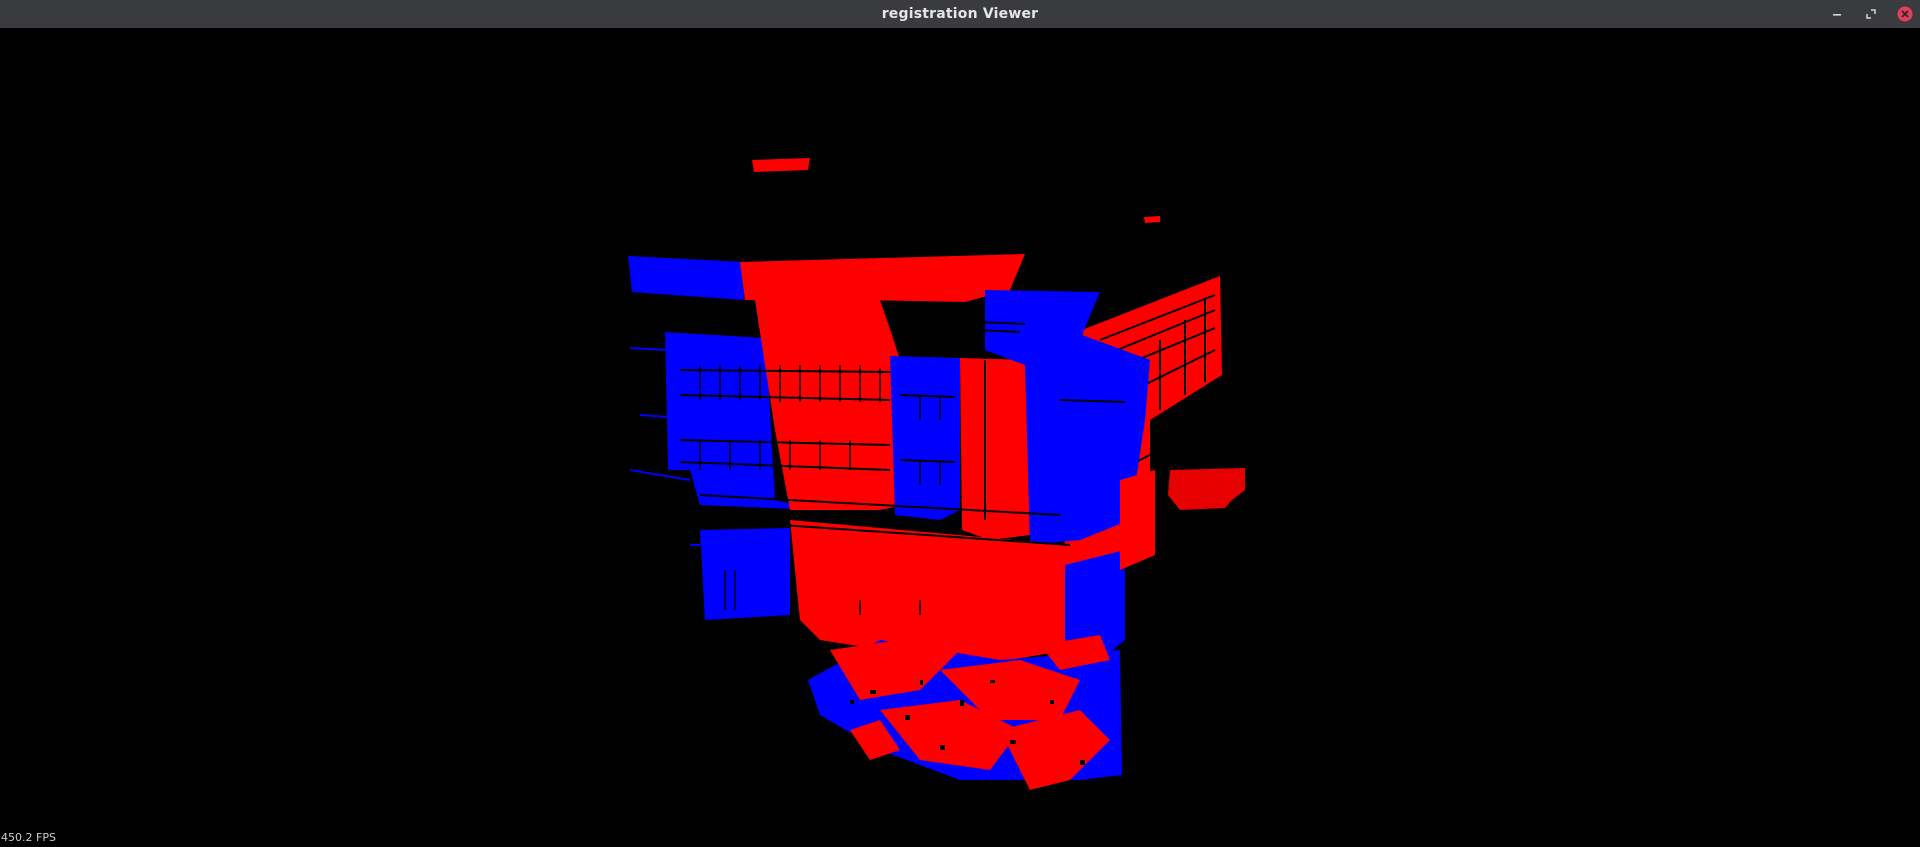 This screenshot has width=1920, height=847. What do you see at coordinates (686, 278) in the screenshot?
I see `pointcloud-target-roof` at bounding box center [686, 278].